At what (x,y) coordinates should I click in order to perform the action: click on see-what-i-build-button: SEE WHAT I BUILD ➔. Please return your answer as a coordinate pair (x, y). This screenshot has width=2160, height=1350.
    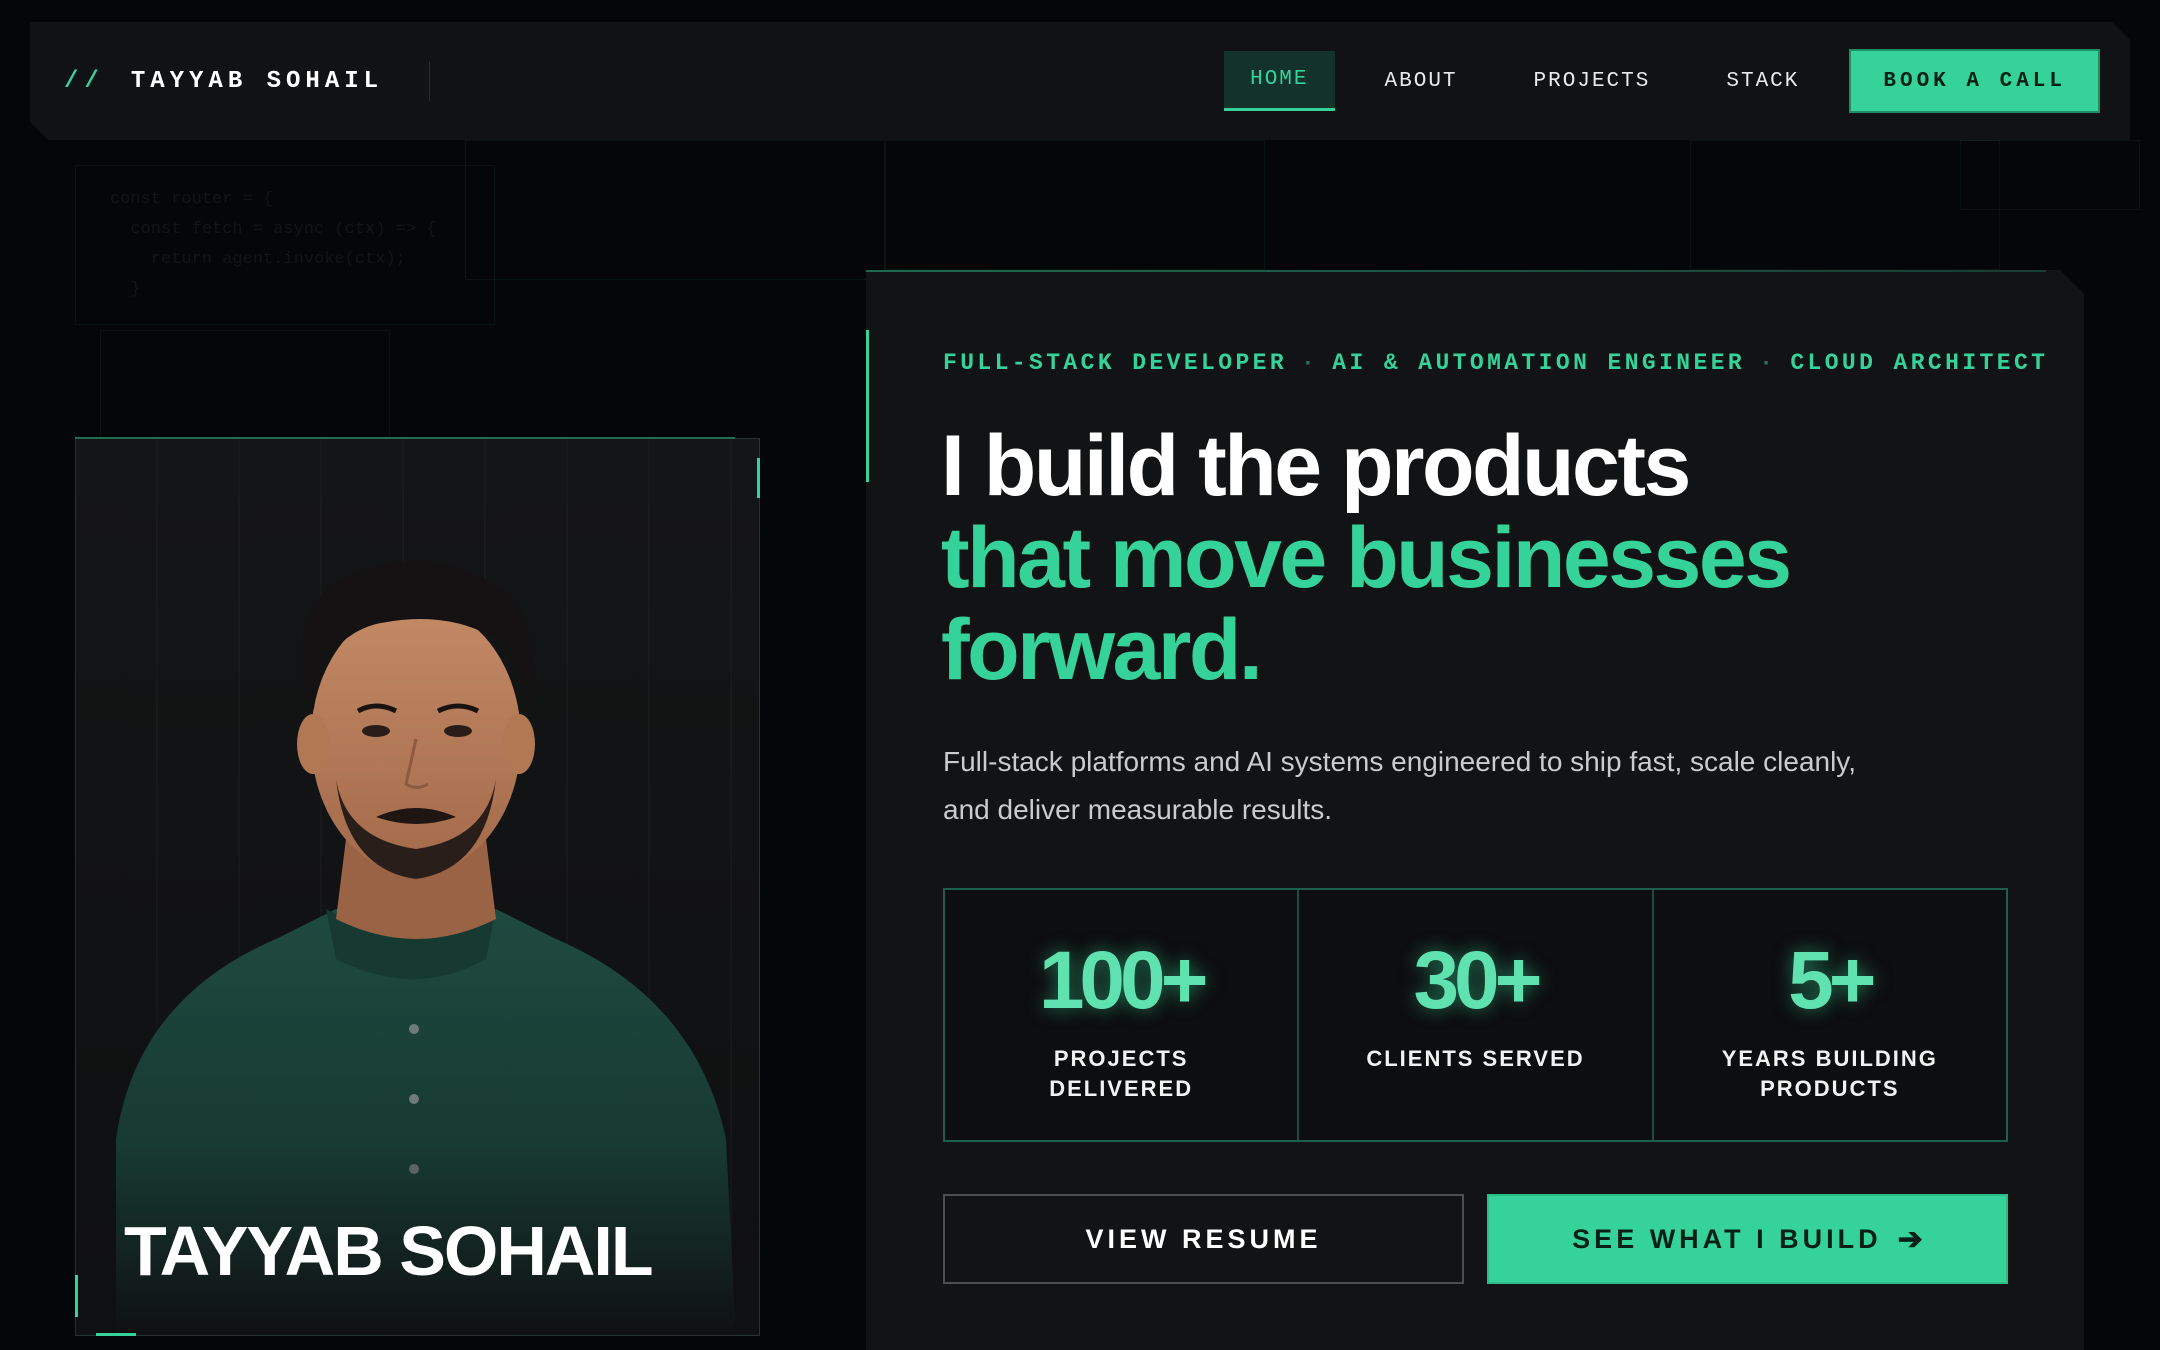
    Looking at the image, I should click on (1747, 1239).